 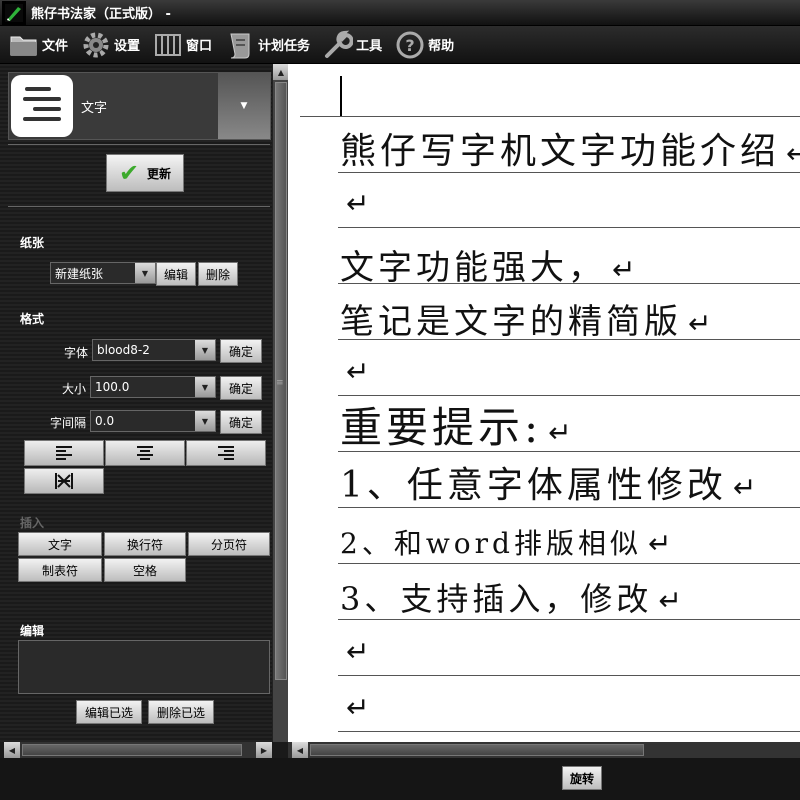 I want to click on menu-help: ? 帮助, so click(x=424, y=45).